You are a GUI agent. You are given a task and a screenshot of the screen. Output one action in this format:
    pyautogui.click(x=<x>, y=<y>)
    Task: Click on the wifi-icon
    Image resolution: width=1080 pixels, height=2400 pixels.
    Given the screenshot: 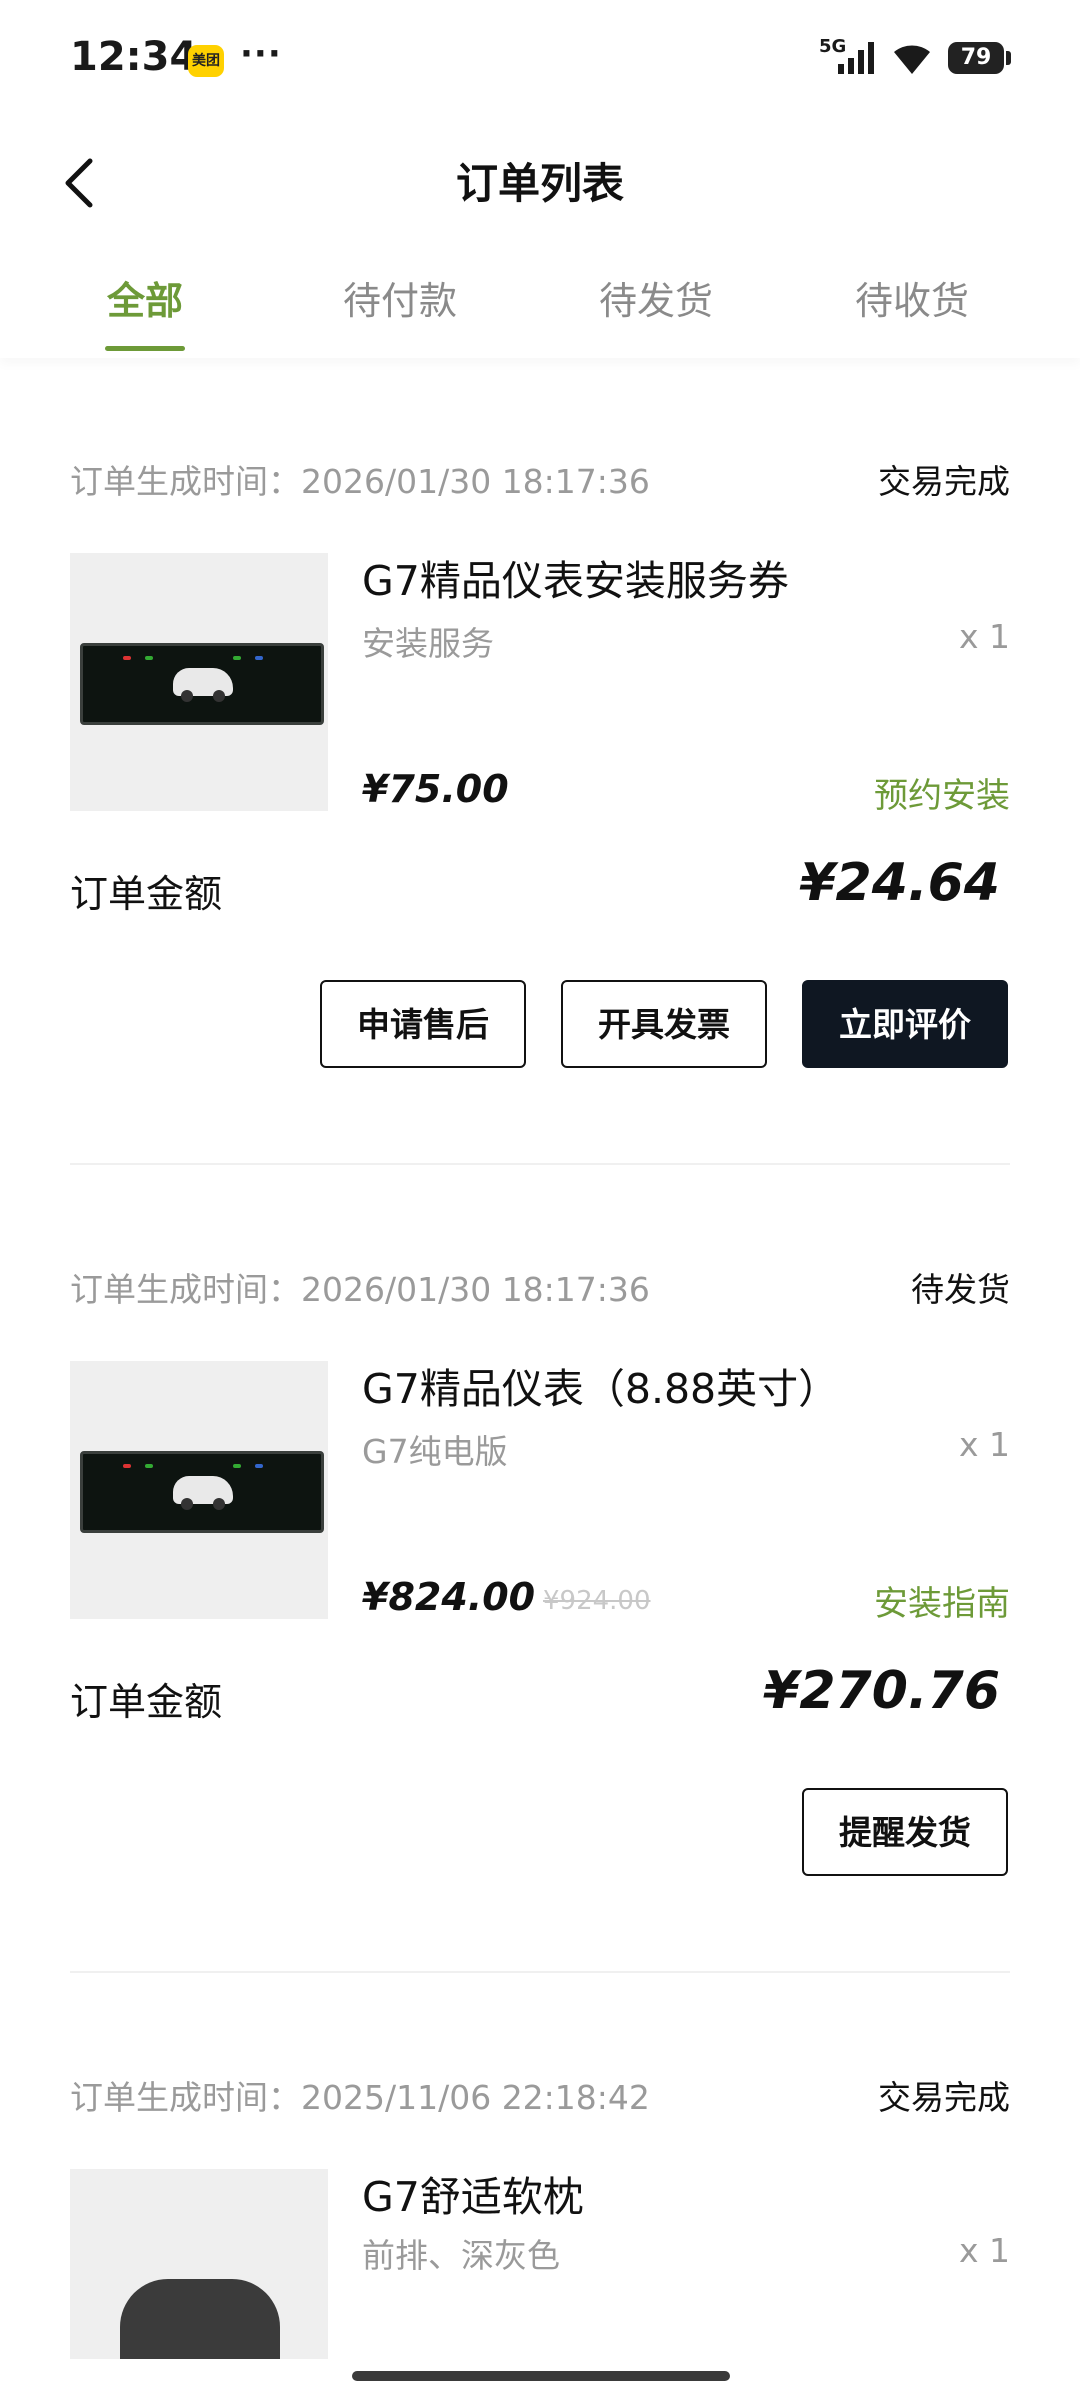 What is the action you would take?
    pyautogui.click(x=912, y=59)
    